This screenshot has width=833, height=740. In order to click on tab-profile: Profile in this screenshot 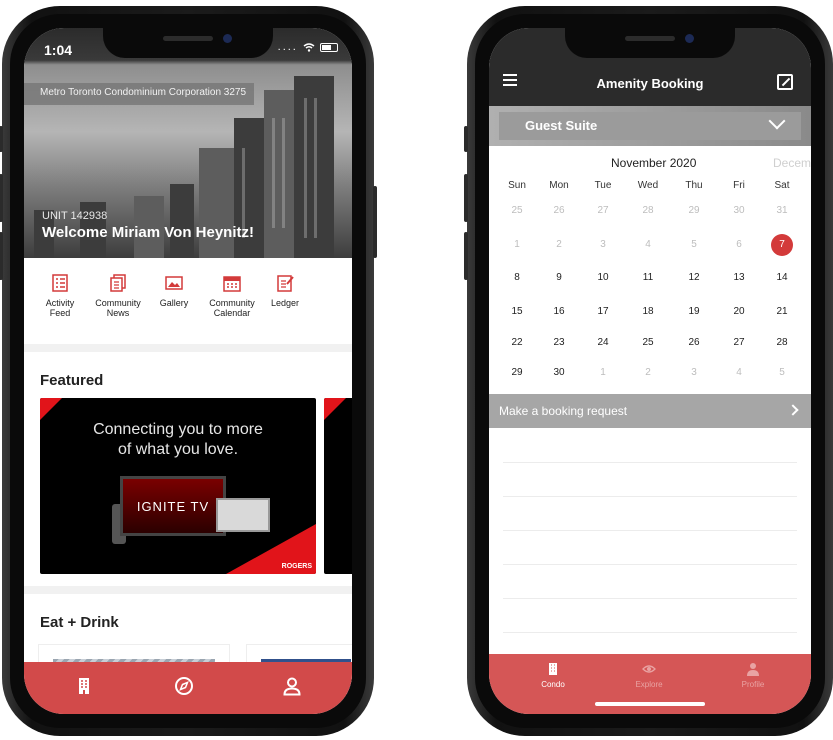, I will do `click(753, 675)`.